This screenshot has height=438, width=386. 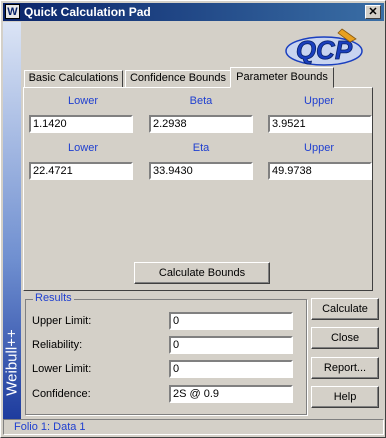 I want to click on eta-upper-field: 49.9738, so click(x=320, y=171).